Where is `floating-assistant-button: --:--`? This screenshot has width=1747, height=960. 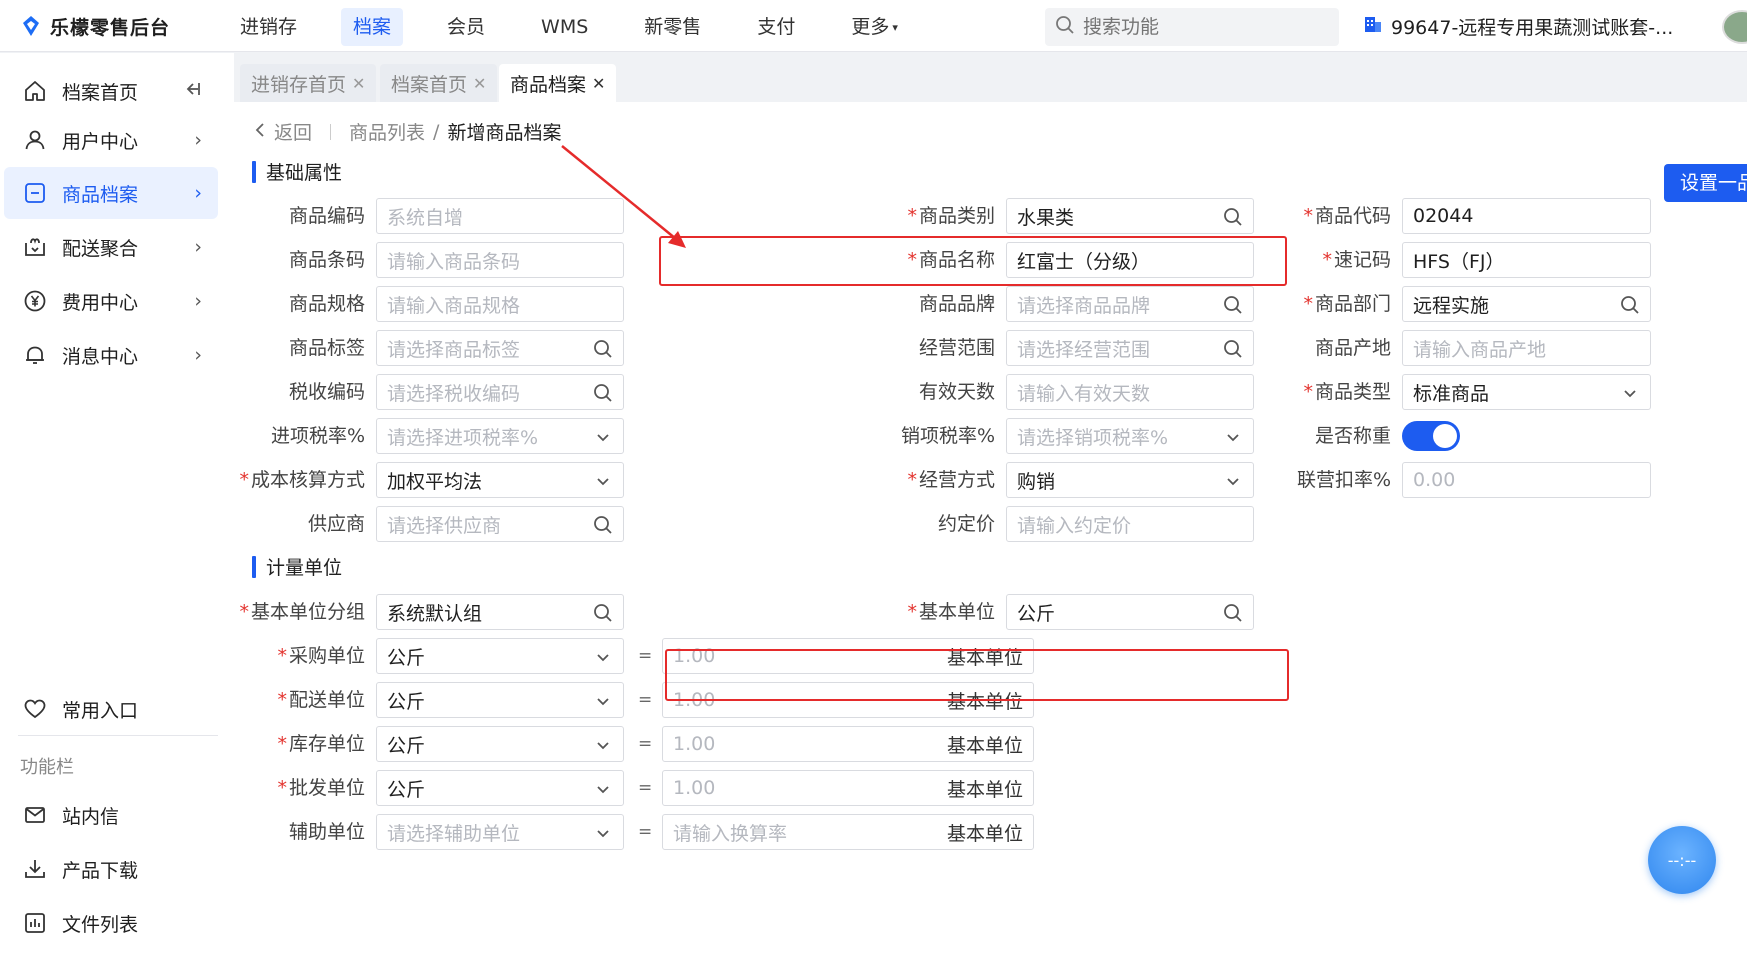
floating-assistant-button: --:-- is located at coordinates (1682, 860).